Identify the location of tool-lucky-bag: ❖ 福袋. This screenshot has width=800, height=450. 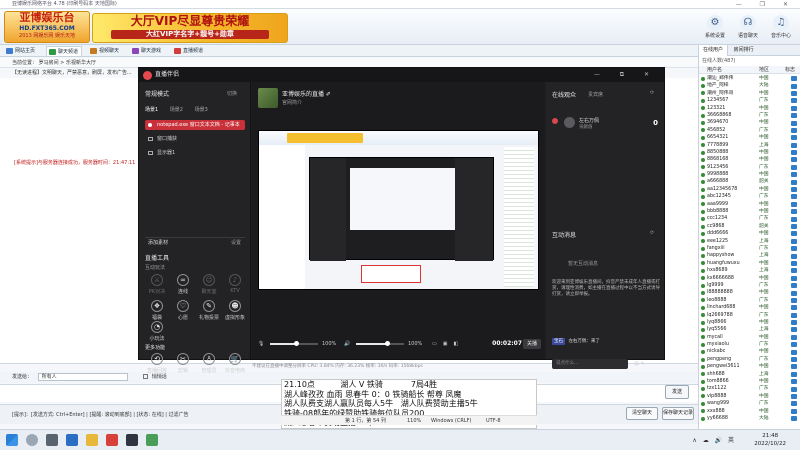
(157, 310).